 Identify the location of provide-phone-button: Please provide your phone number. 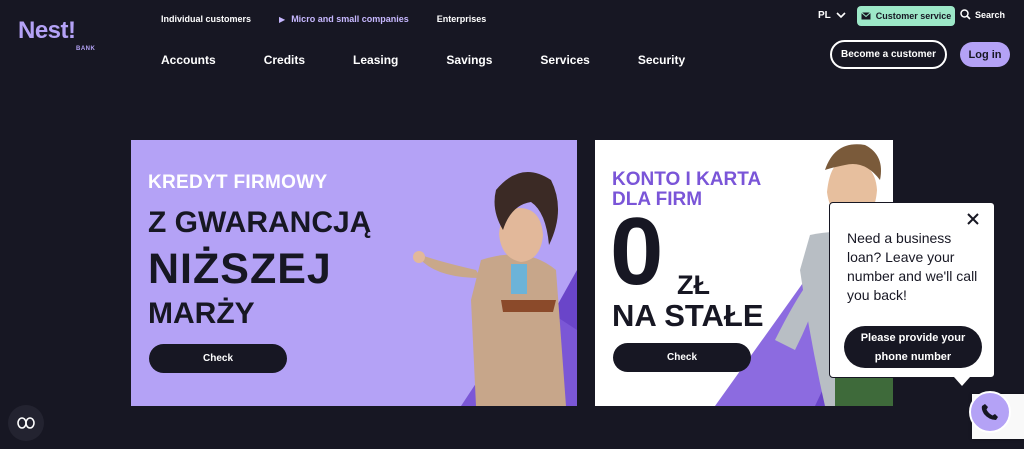
(913, 347).